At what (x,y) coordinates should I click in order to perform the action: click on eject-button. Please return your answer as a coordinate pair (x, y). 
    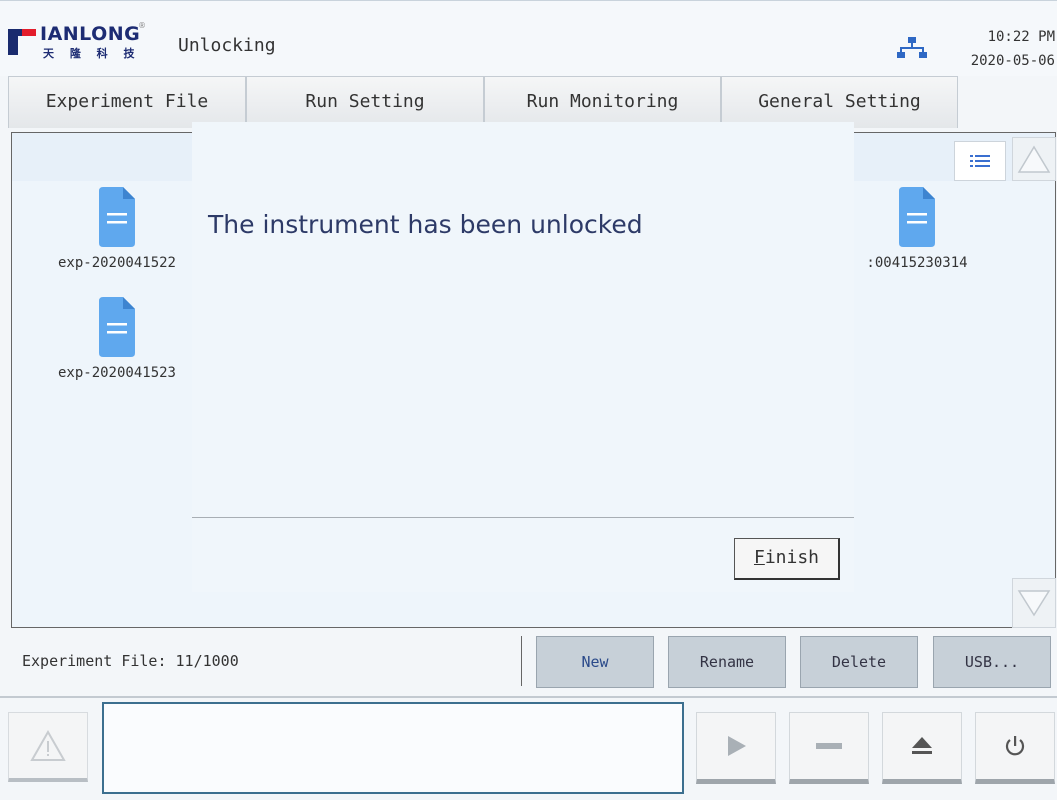
    Looking at the image, I should click on (922, 748).